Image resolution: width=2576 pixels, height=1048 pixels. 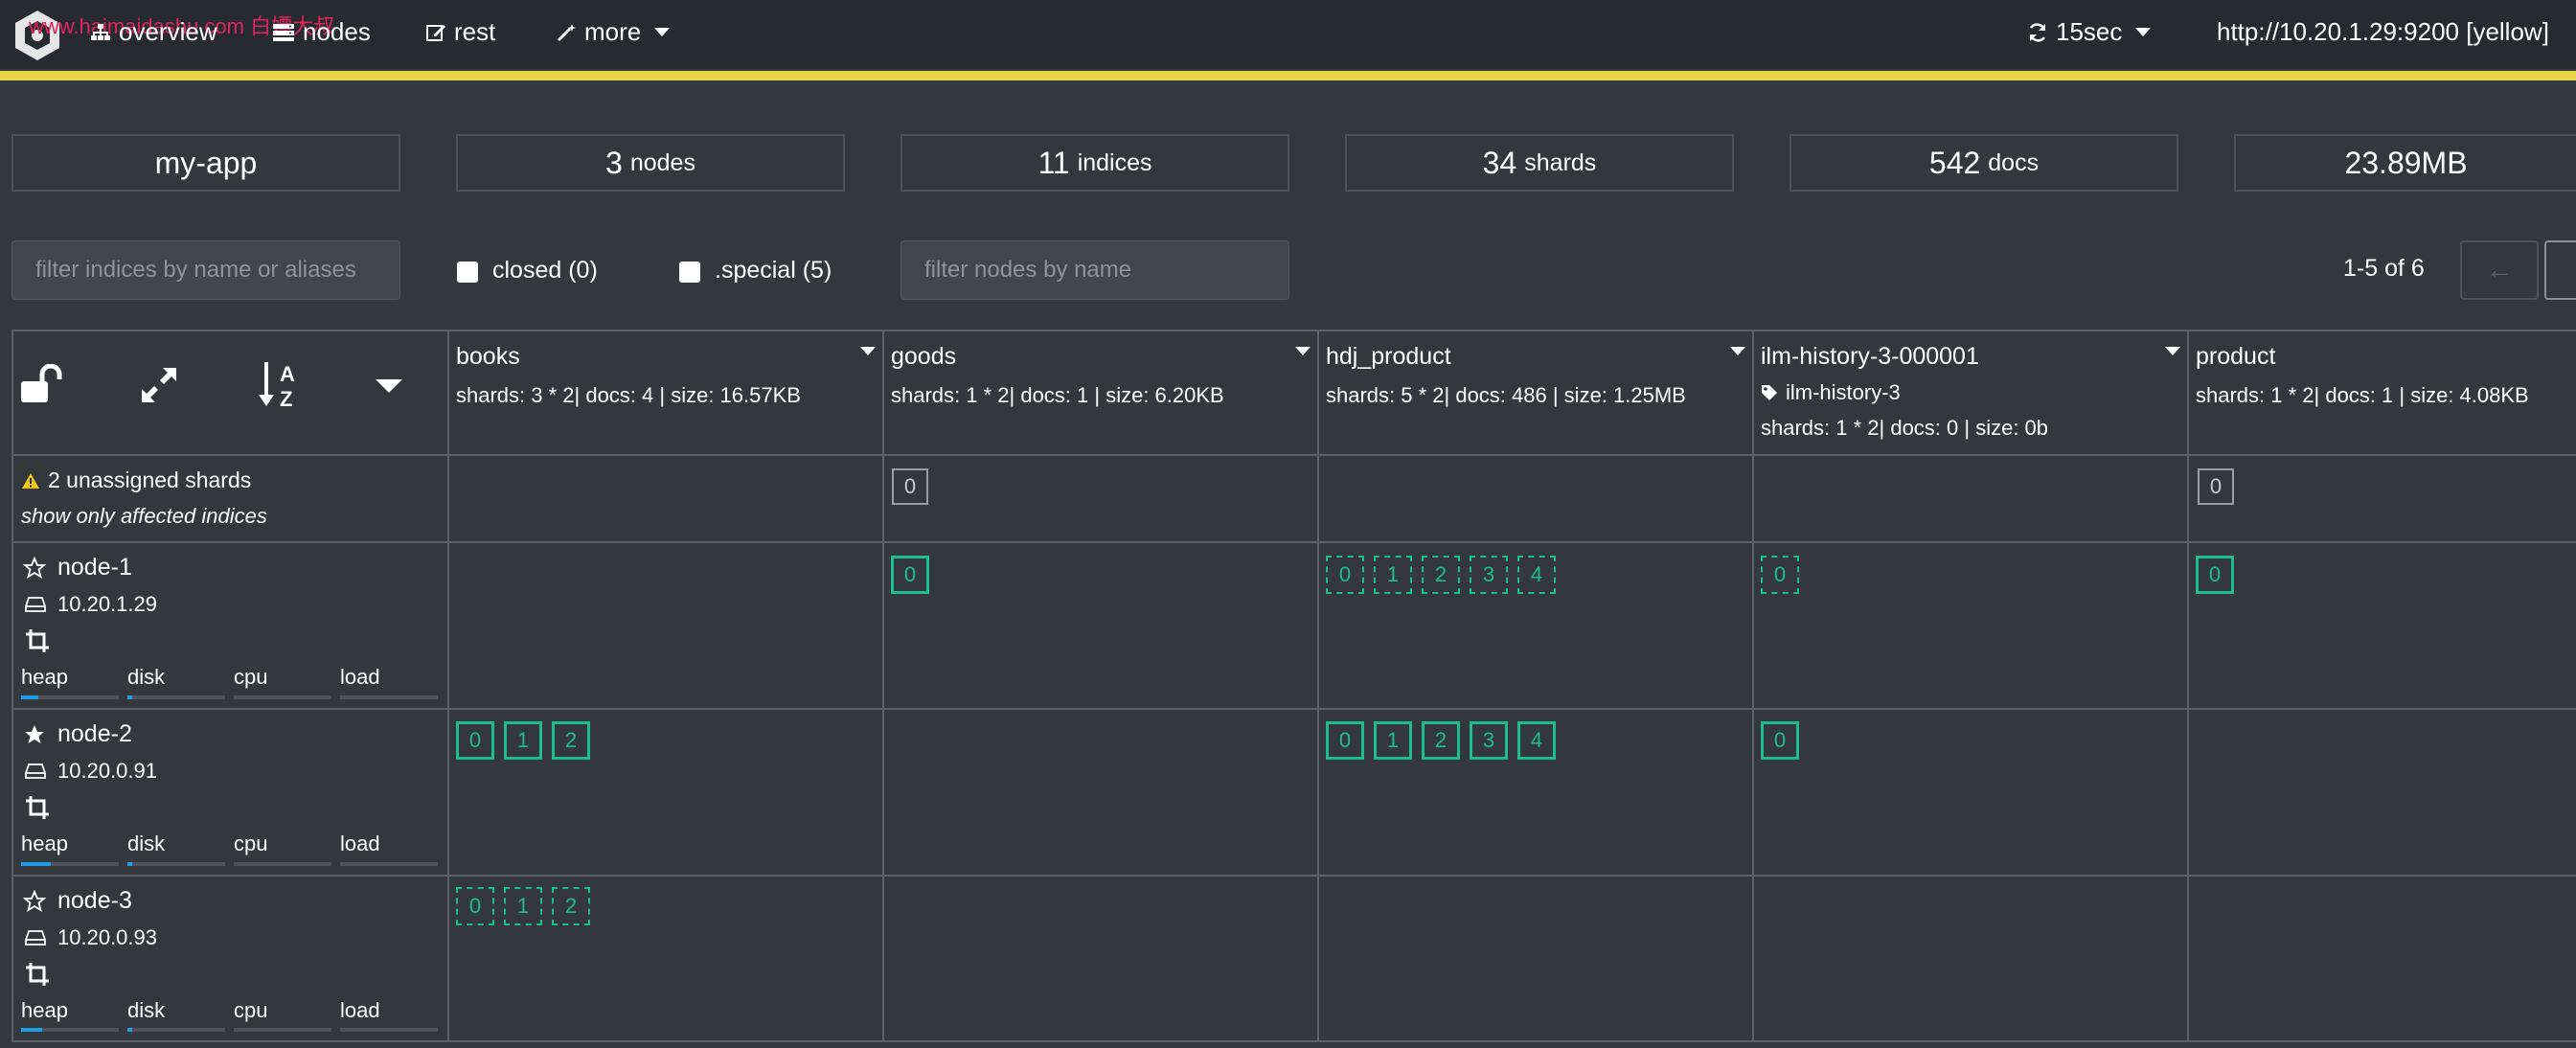 I want to click on index-menu-goods-icon, so click(x=1303, y=351).